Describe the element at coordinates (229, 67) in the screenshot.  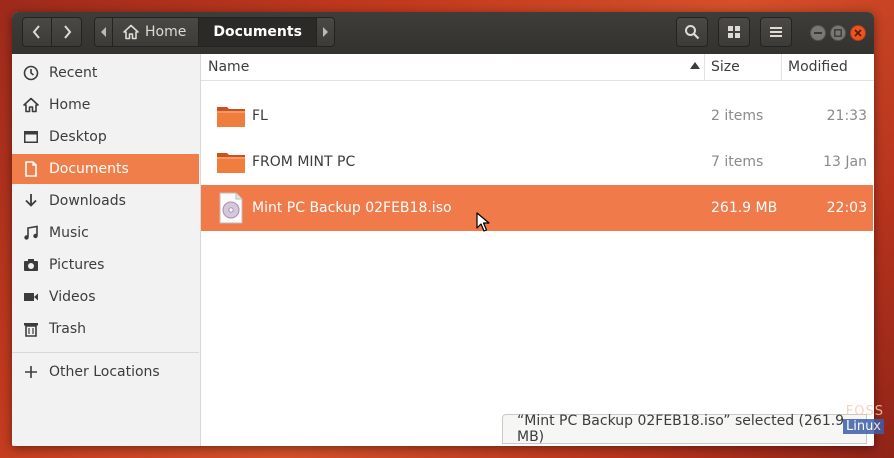
I see `column-header-name-label: Name` at that location.